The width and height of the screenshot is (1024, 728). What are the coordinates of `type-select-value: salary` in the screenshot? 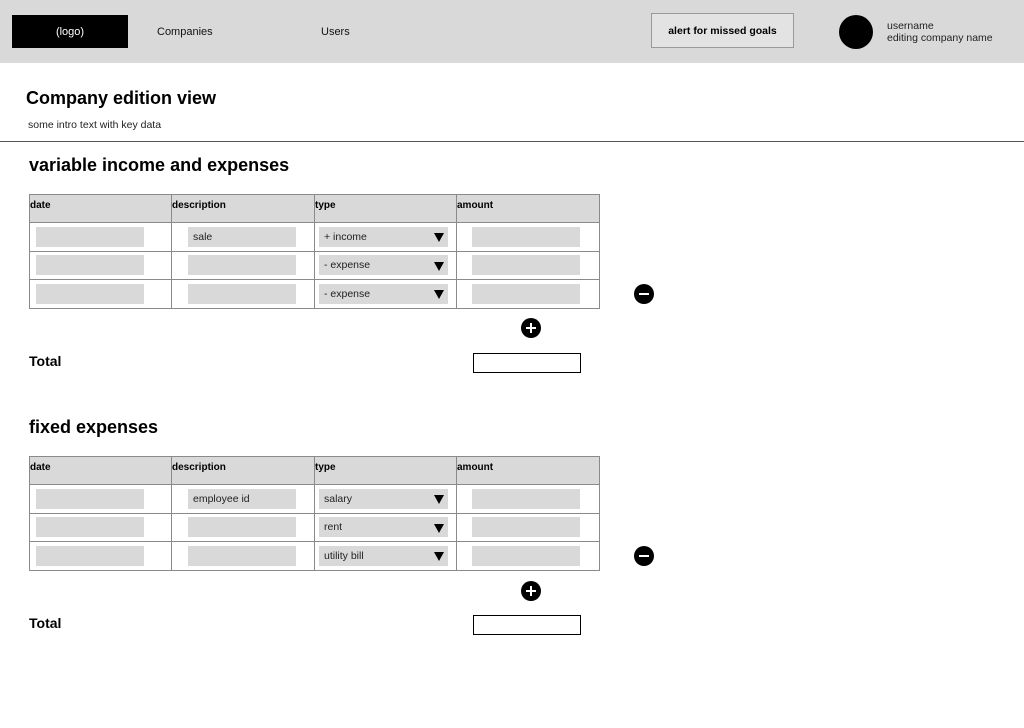 It's located at (338, 498).